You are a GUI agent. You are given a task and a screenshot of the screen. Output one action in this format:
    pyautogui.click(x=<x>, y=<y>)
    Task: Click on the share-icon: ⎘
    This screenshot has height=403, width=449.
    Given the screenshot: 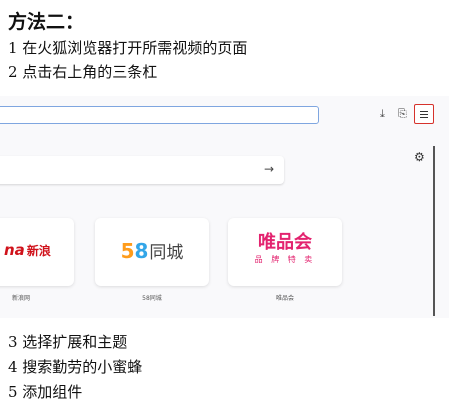 What is the action you would take?
    pyautogui.click(x=402, y=114)
    